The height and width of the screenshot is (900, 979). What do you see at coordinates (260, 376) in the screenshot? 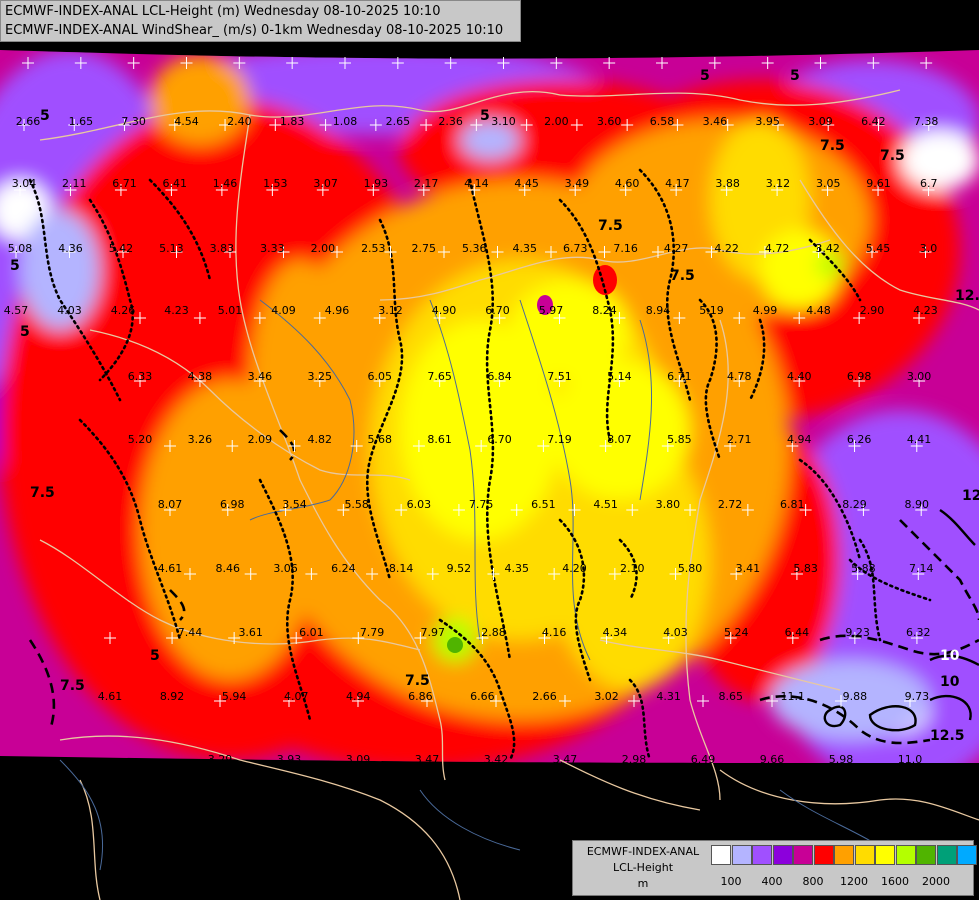
I see `grid-value: 3.46` at bounding box center [260, 376].